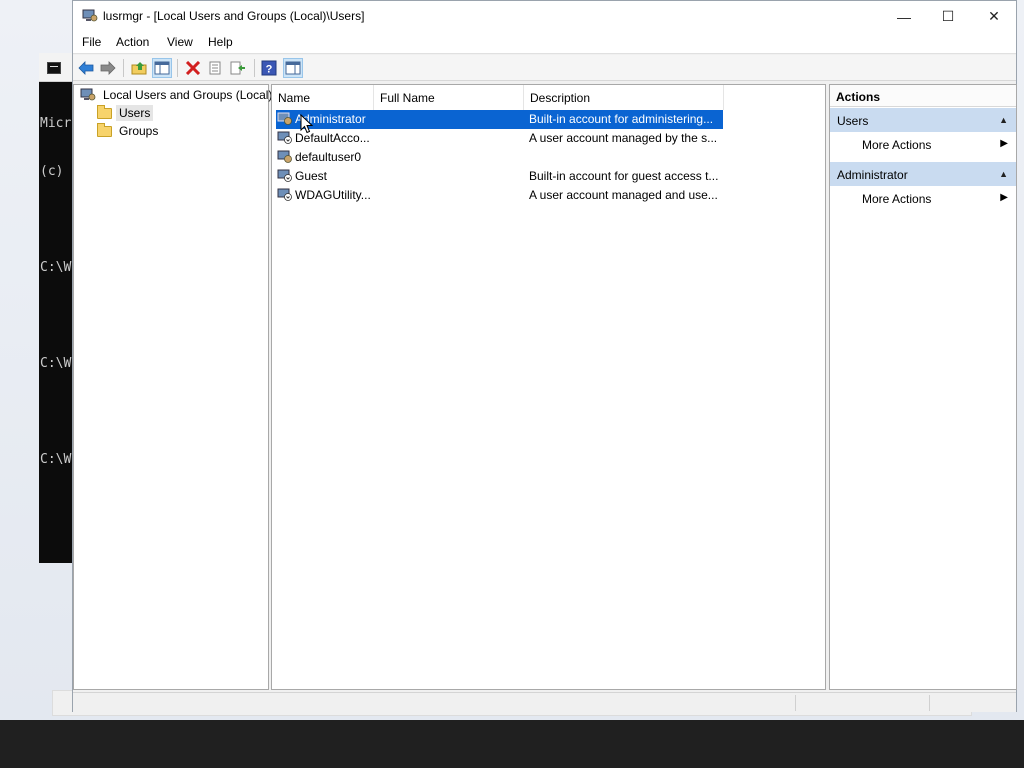  I want to click on toolbar: ?, so click(544, 68).